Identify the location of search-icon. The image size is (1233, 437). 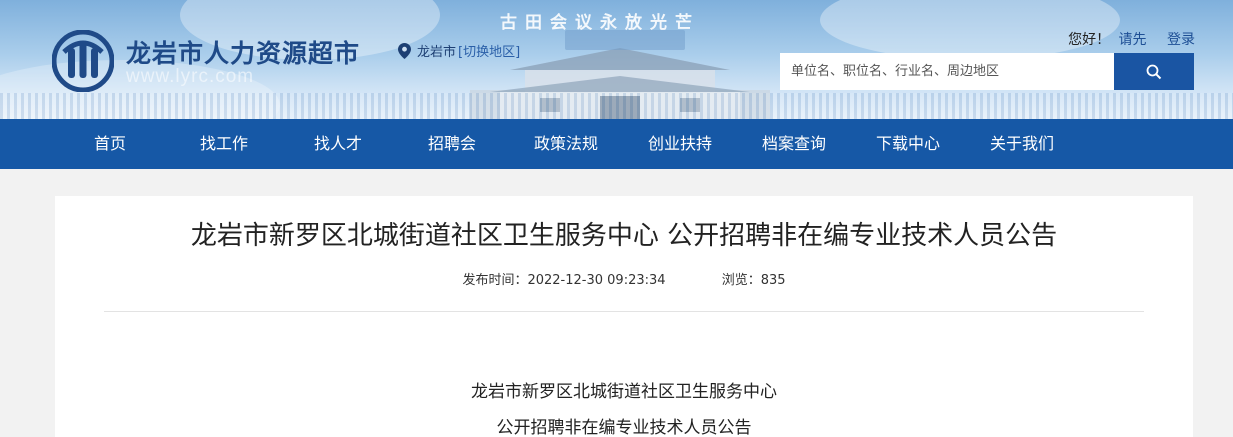
(1154, 71).